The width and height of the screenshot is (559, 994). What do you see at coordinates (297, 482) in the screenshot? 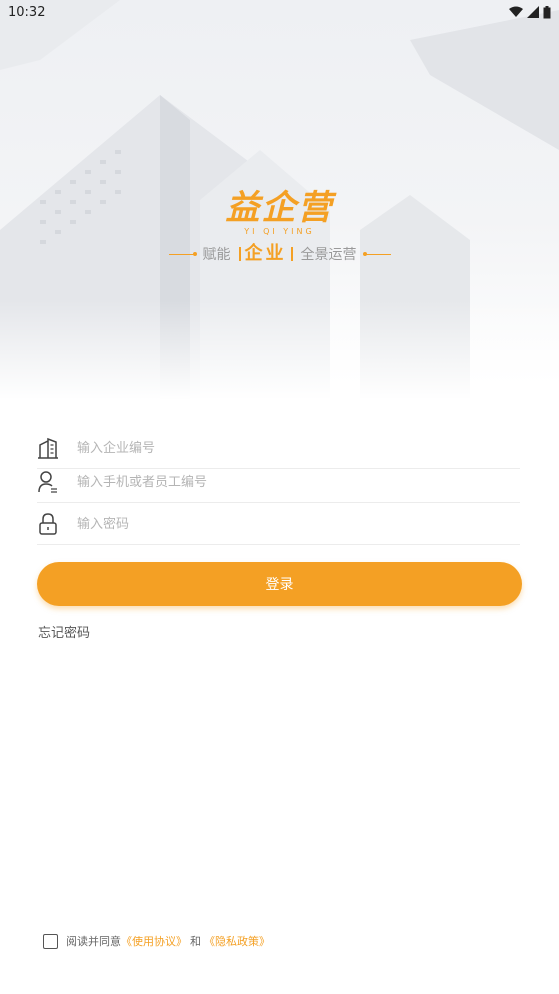
I see `phone-input` at bounding box center [297, 482].